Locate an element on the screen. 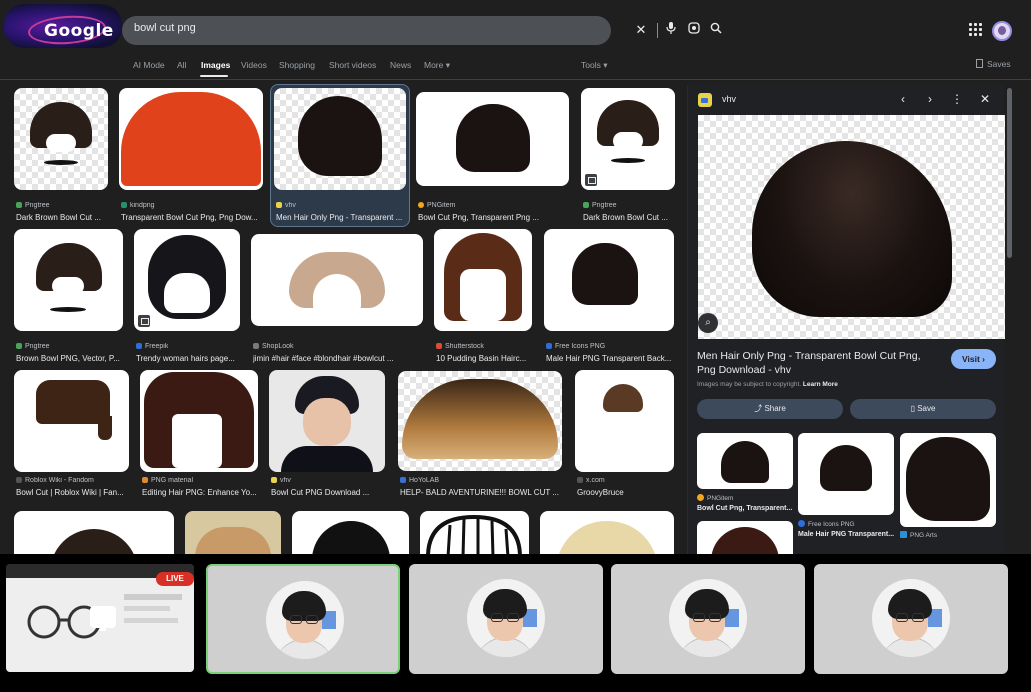 The height and width of the screenshot is (692, 1031). tab-more: More ▾ is located at coordinates (437, 65).